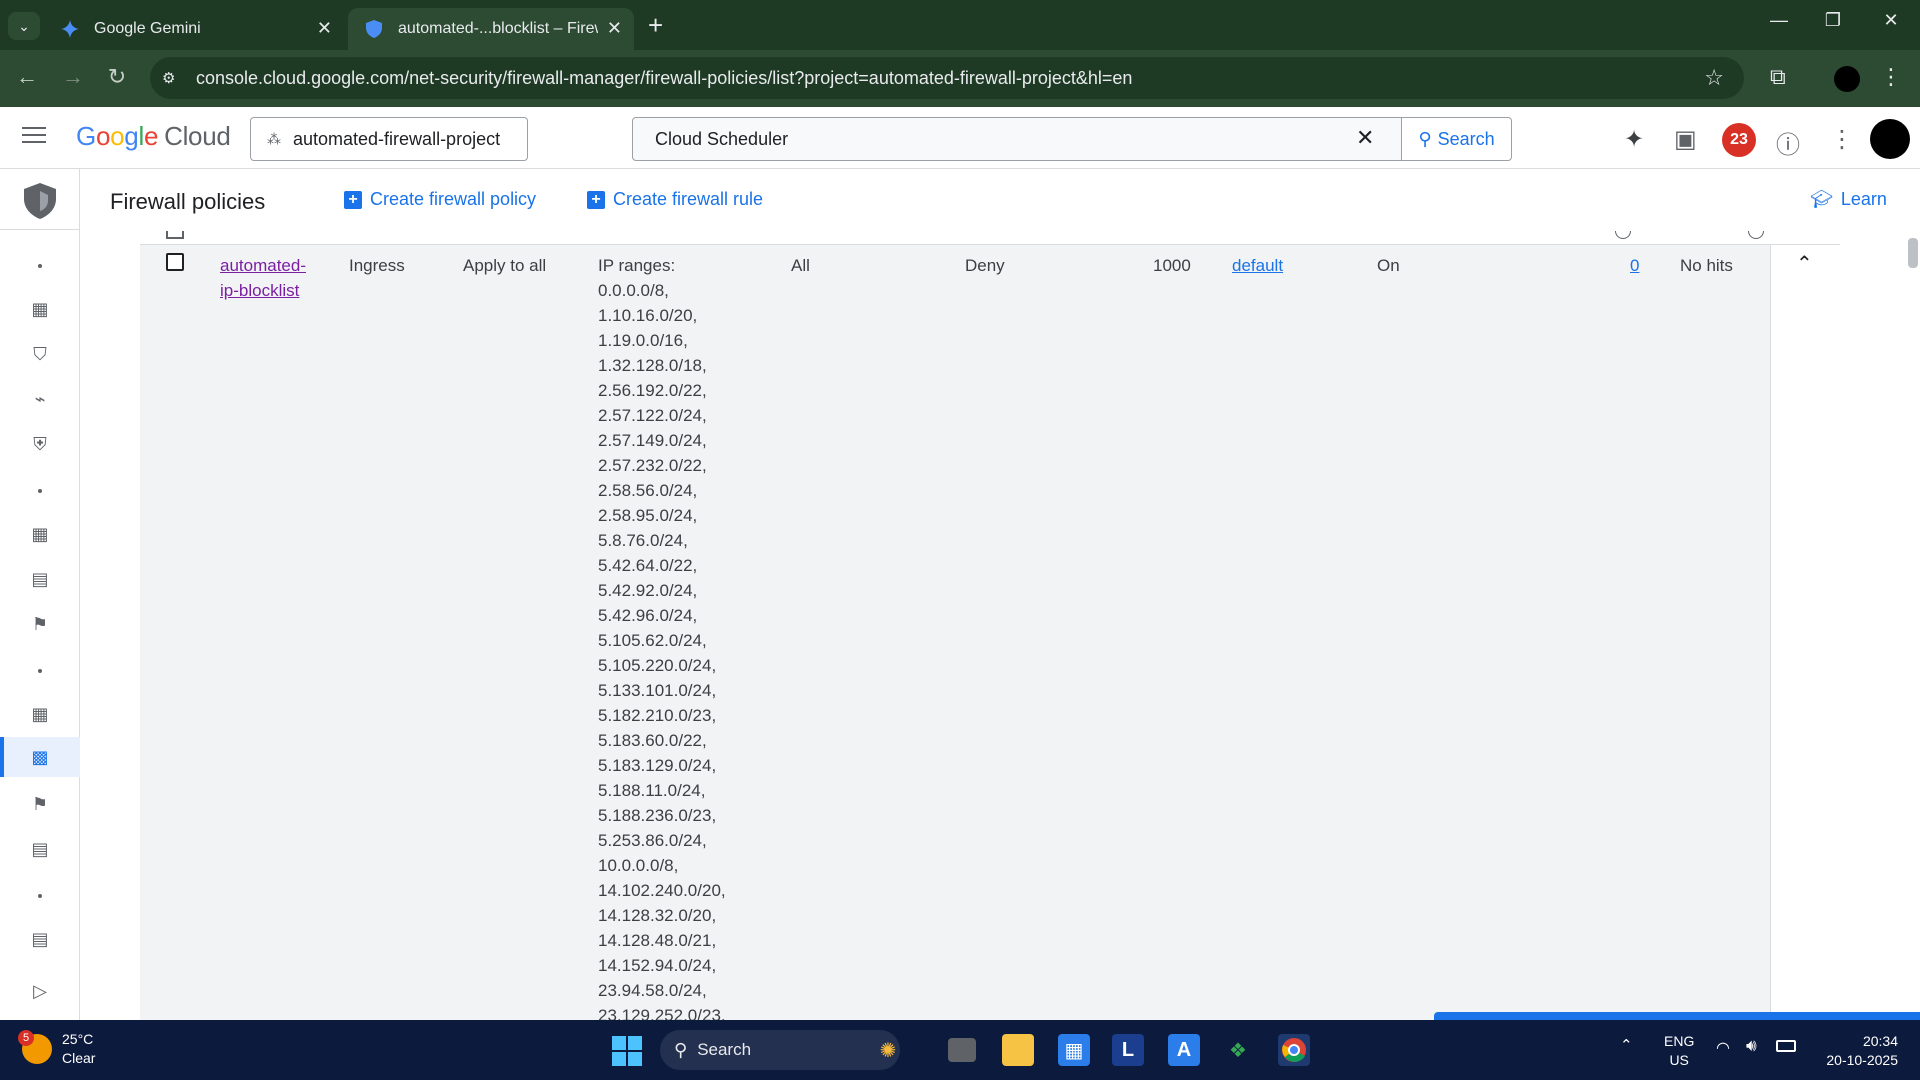 The width and height of the screenshot is (1920, 1080). Describe the element at coordinates (643, 340) in the screenshot. I see `ip-range-item: 1.19.0.0/16,` at that location.